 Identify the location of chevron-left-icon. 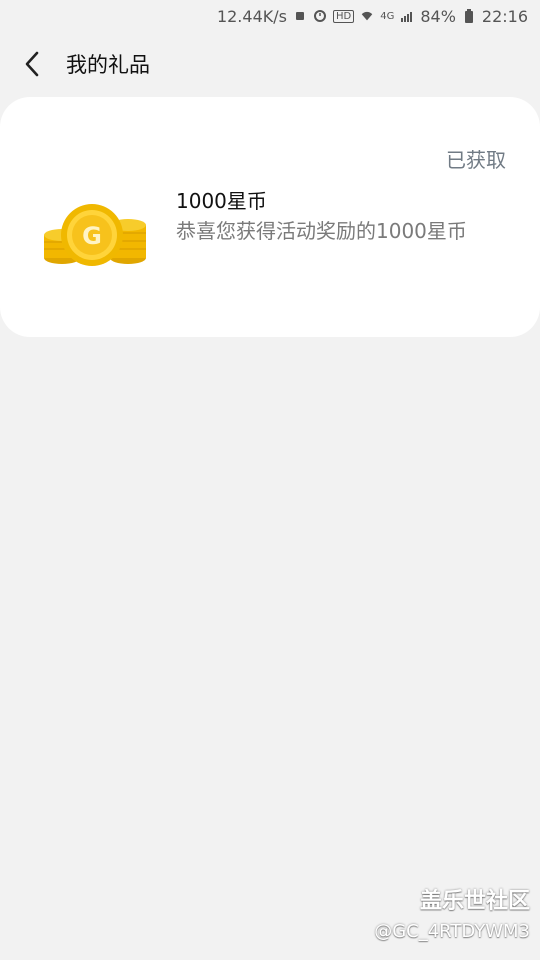
(32, 64).